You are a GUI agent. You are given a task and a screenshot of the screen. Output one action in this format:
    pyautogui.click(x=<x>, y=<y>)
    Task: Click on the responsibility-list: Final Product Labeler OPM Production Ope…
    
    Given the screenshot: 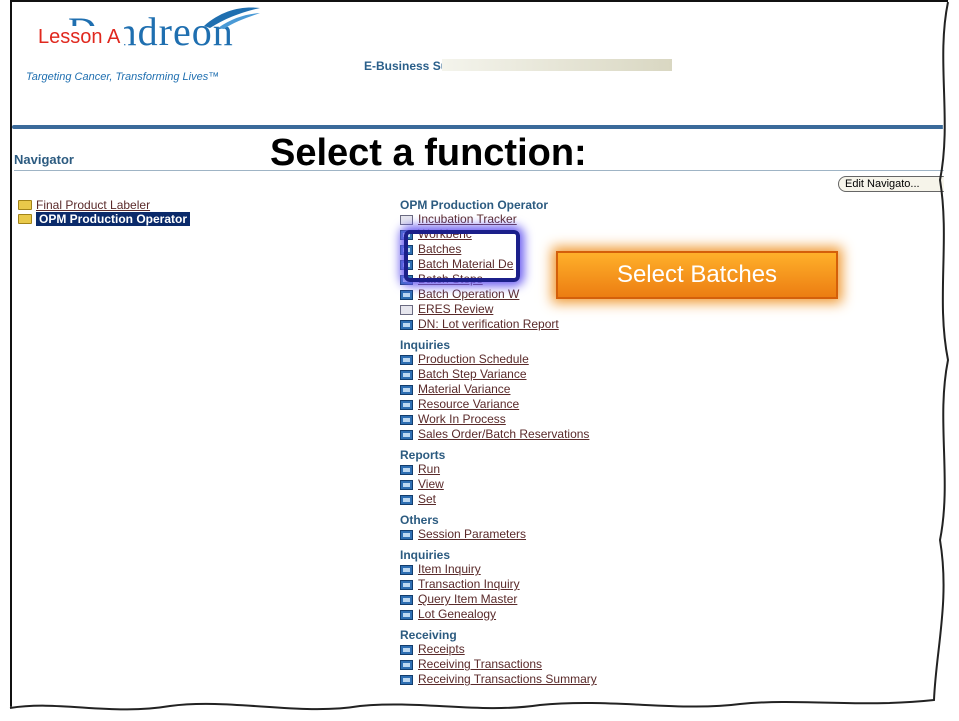 What is the action you would take?
    pyautogui.click(x=104, y=212)
    